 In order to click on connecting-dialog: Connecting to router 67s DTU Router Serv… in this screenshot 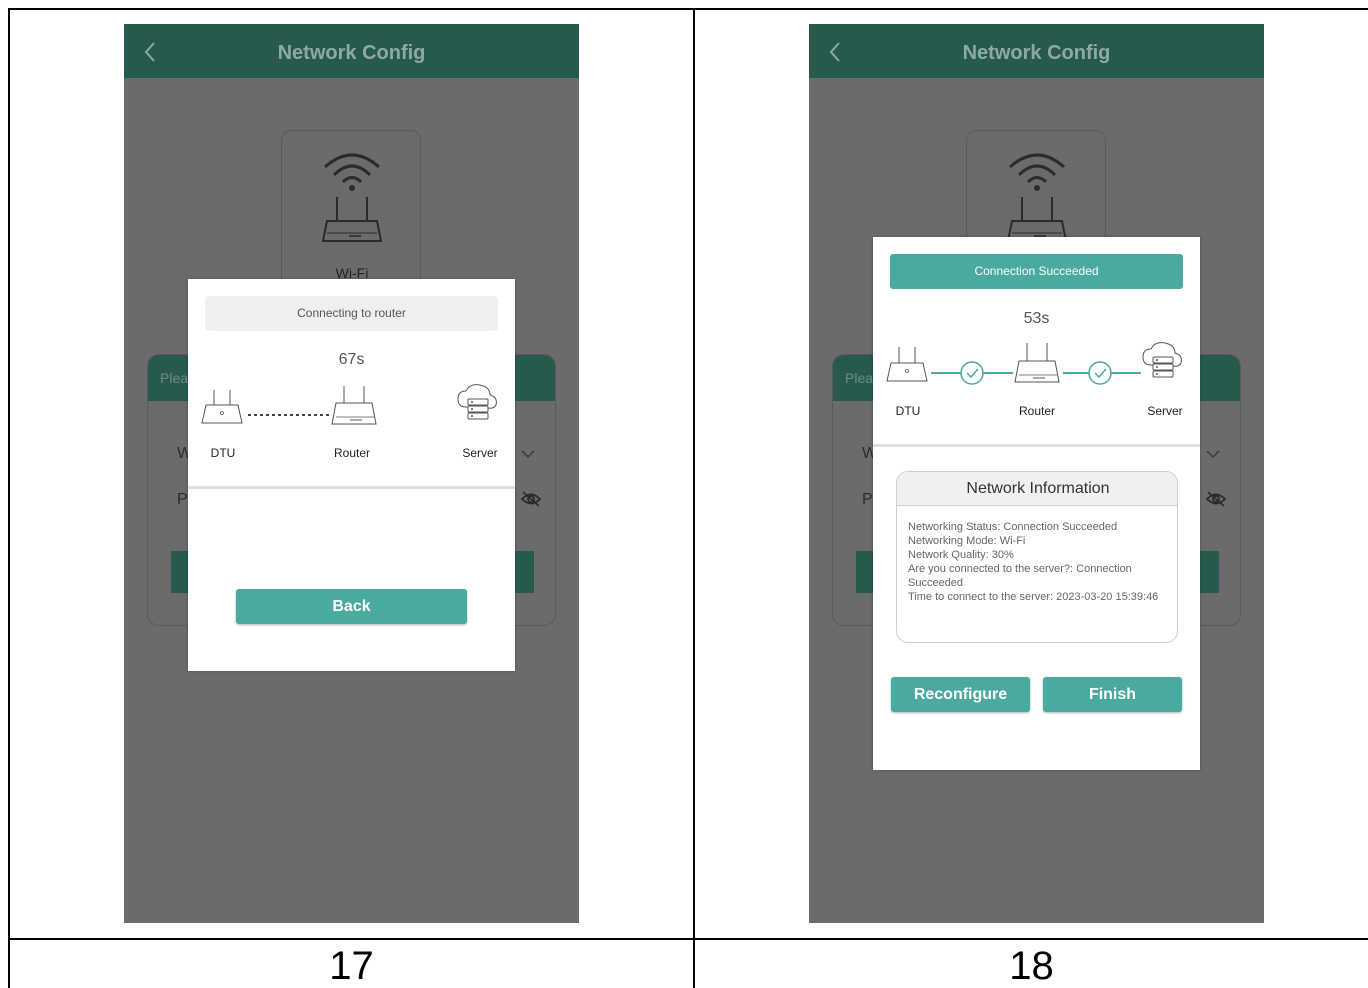, I will do `click(351, 475)`.